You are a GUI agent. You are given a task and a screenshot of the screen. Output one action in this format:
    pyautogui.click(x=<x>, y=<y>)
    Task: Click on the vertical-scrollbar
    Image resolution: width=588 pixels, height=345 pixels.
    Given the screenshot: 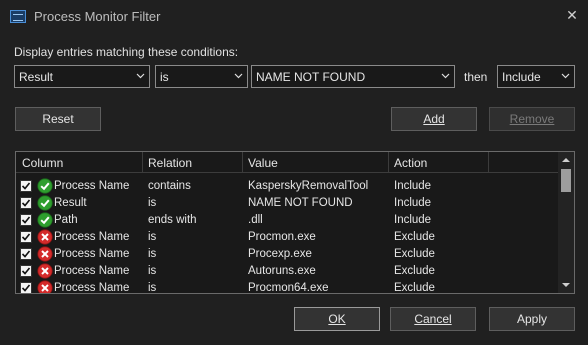 What is the action you would take?
    pyautogui.click(x=566, y=222)
    